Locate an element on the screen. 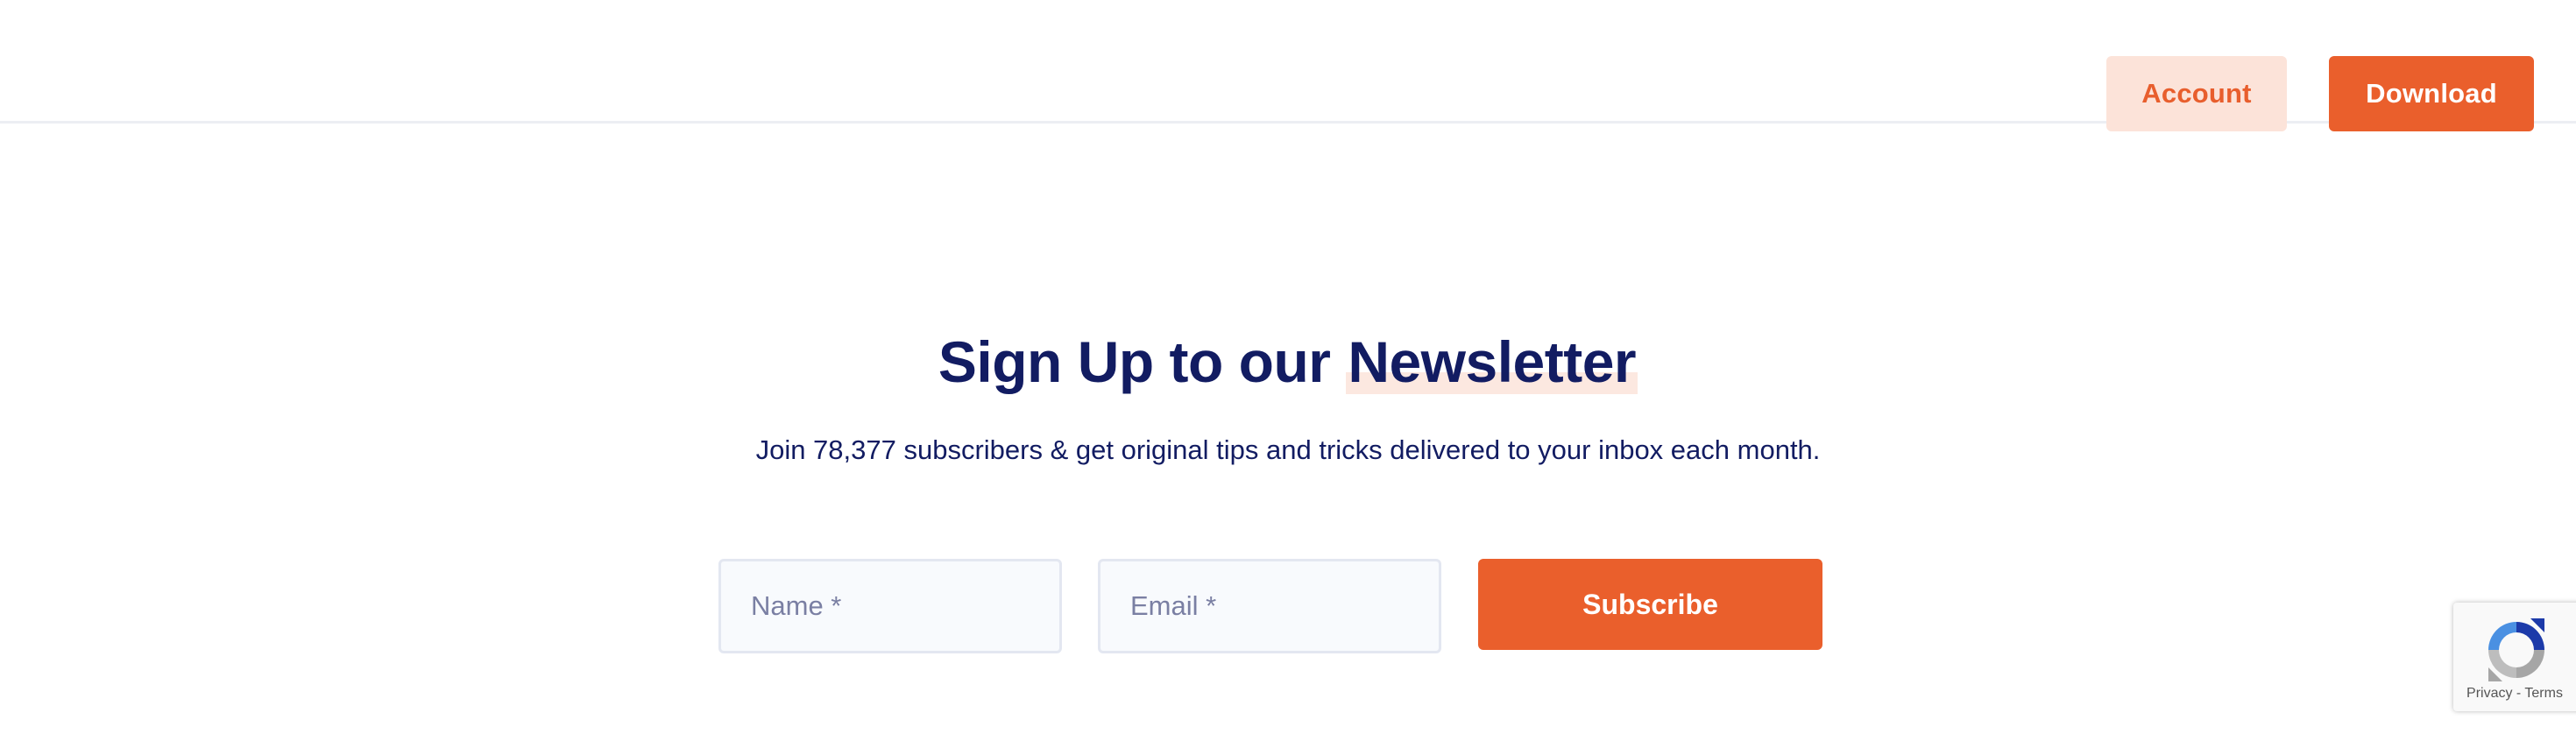 The width and height of the screenshot is (2576, 734). recaptcha-badge: Privacy - Terms is located at coordinates (2514, 657).